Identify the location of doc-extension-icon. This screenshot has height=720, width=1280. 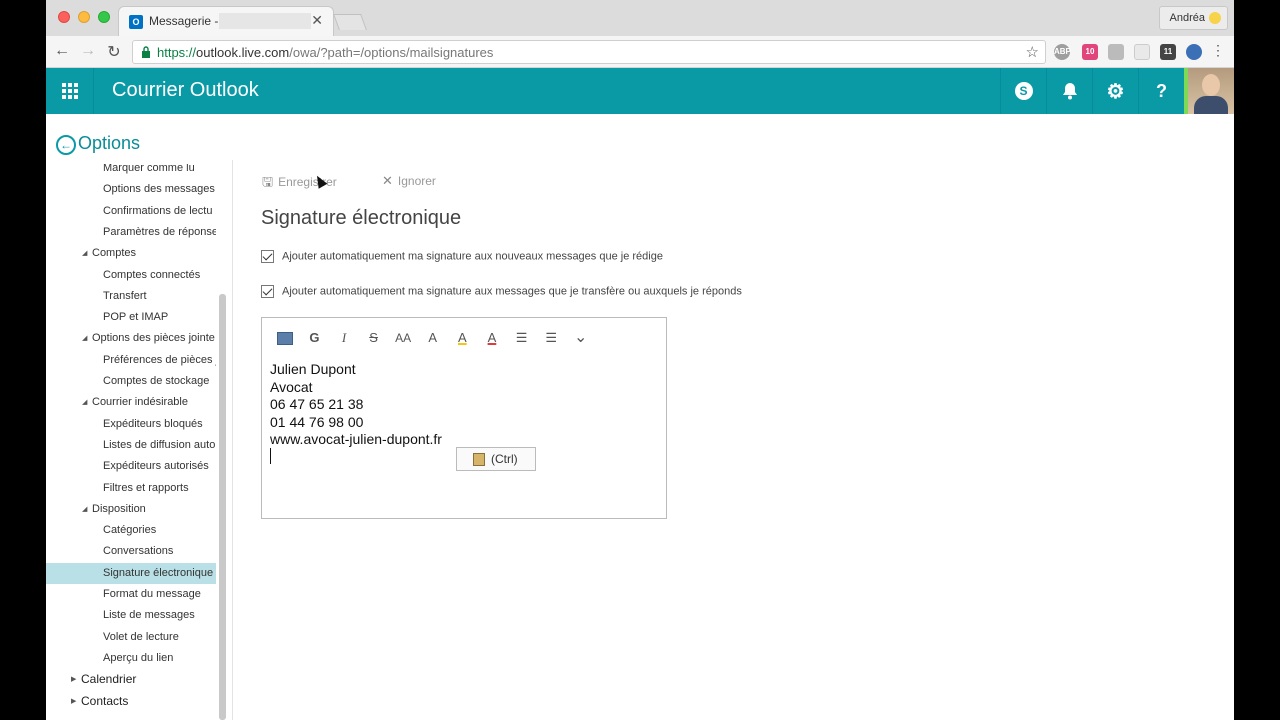
(1142, 52).